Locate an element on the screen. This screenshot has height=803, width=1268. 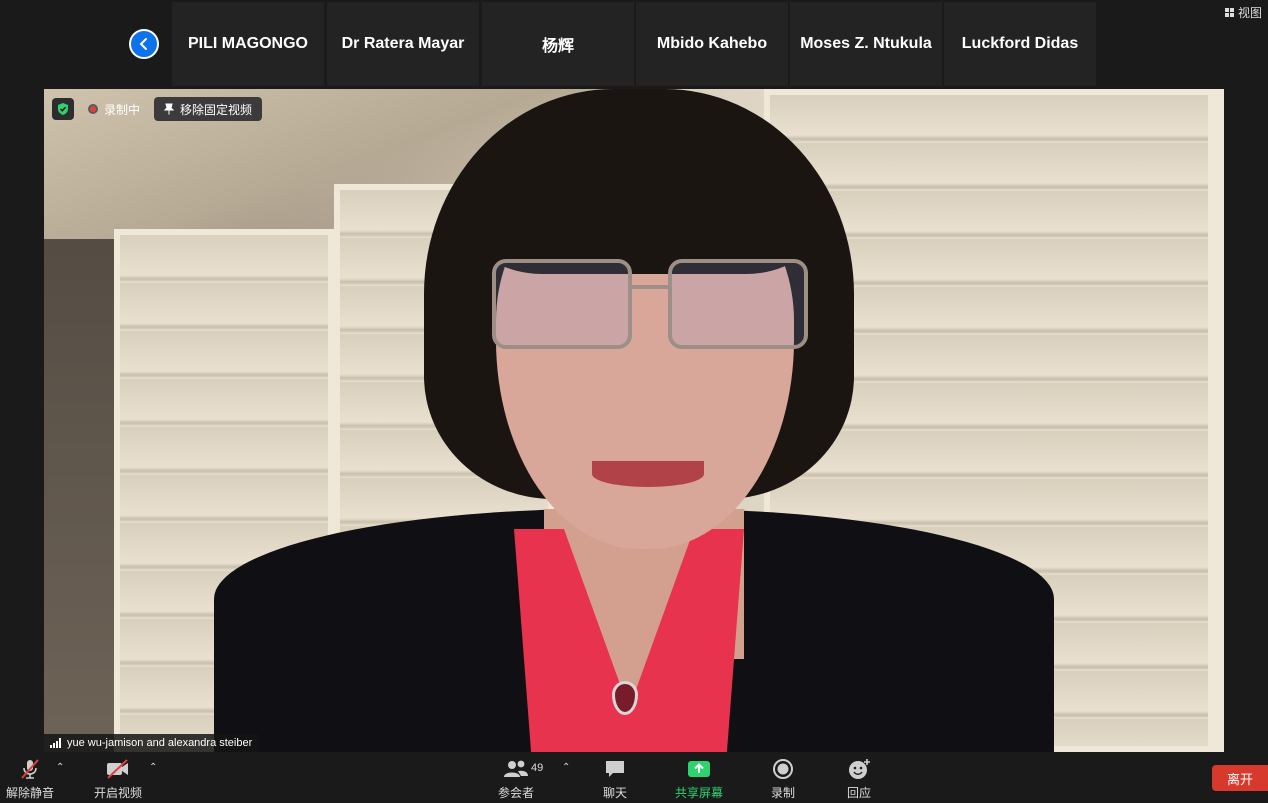
microphone-muted-icon is located at coordinates (30, 769).